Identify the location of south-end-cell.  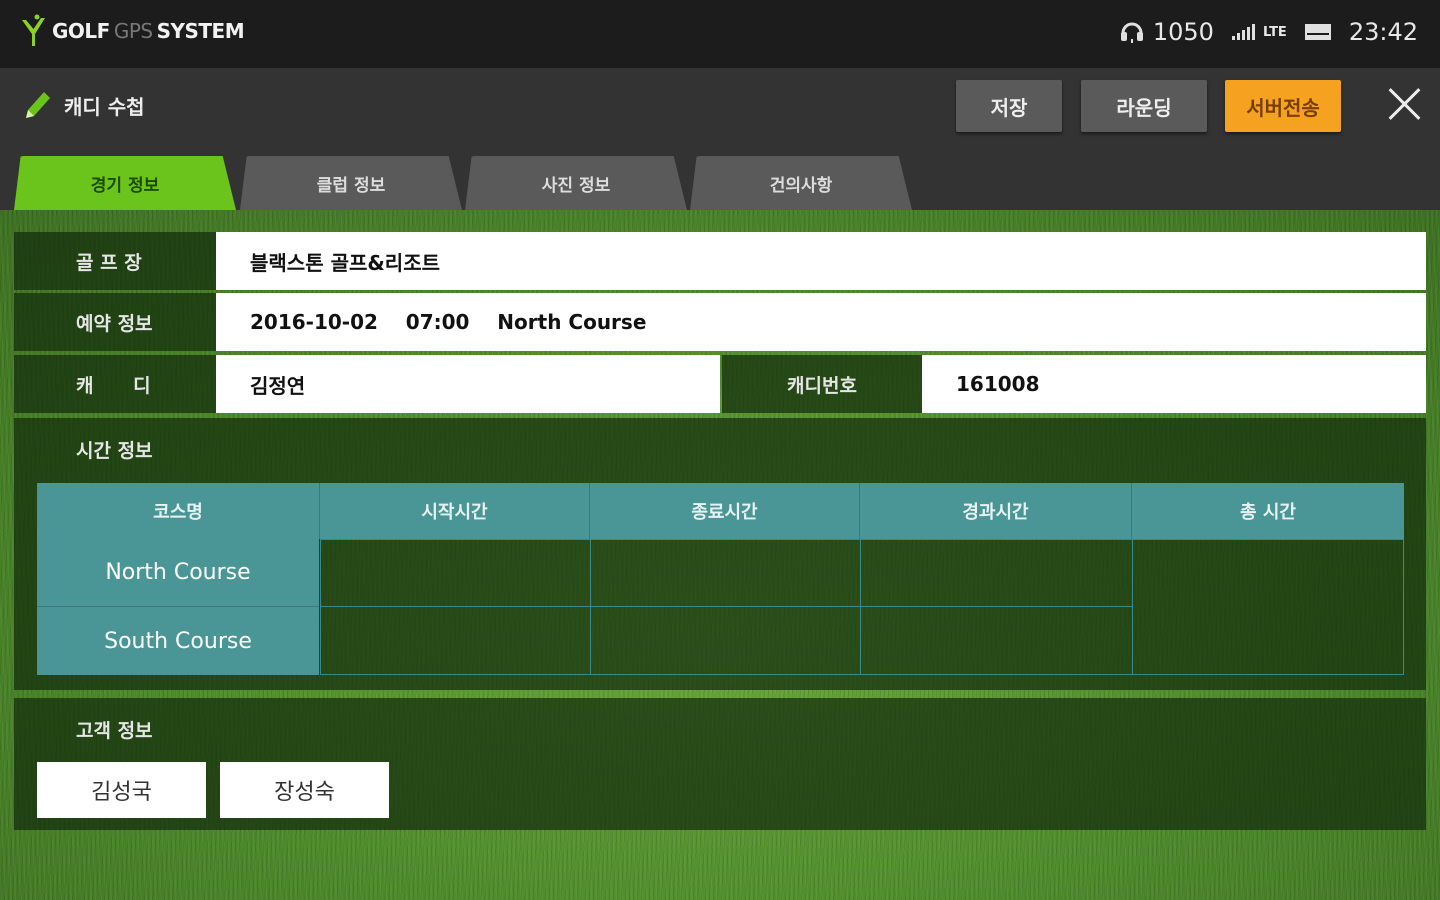
(725, 640).